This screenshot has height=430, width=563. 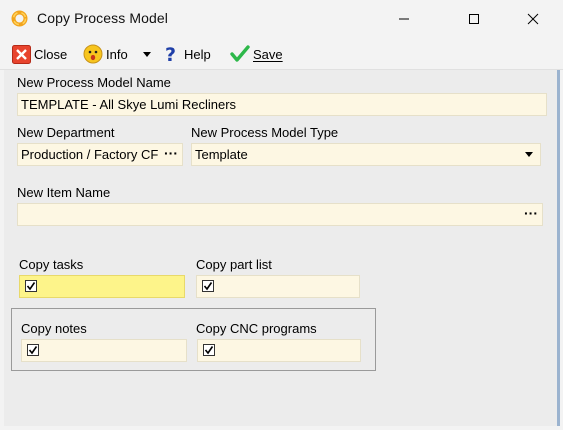 I want to click on help-button: ? Help, so click(x=187, y=54).